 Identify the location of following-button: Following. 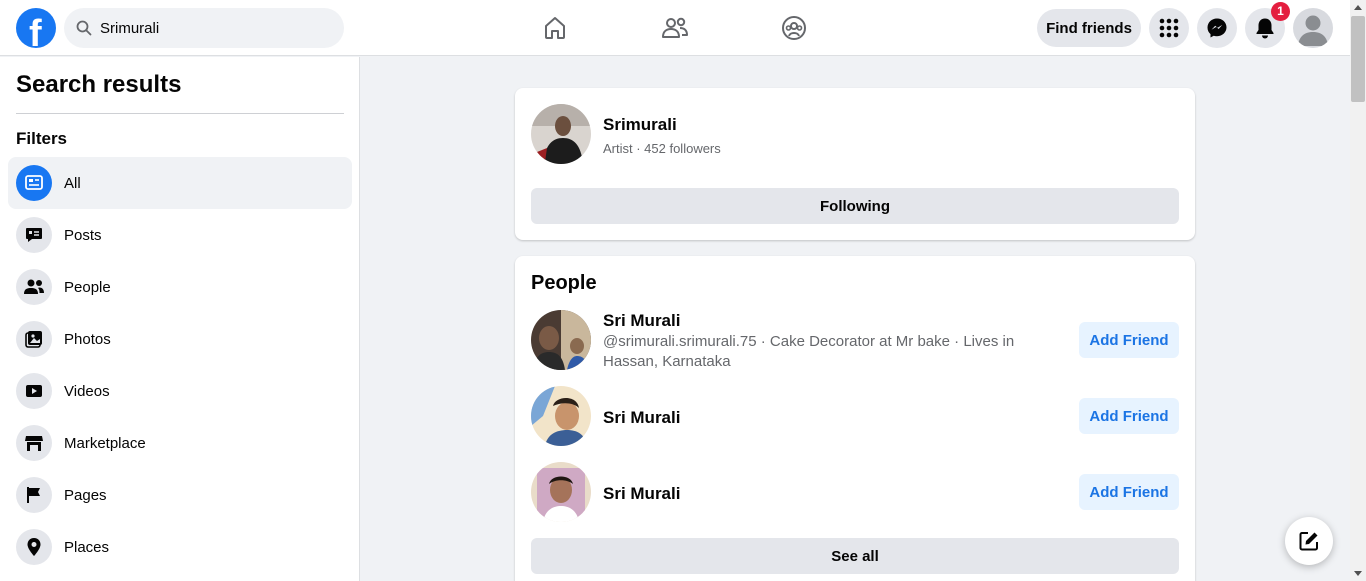
(855, 206).